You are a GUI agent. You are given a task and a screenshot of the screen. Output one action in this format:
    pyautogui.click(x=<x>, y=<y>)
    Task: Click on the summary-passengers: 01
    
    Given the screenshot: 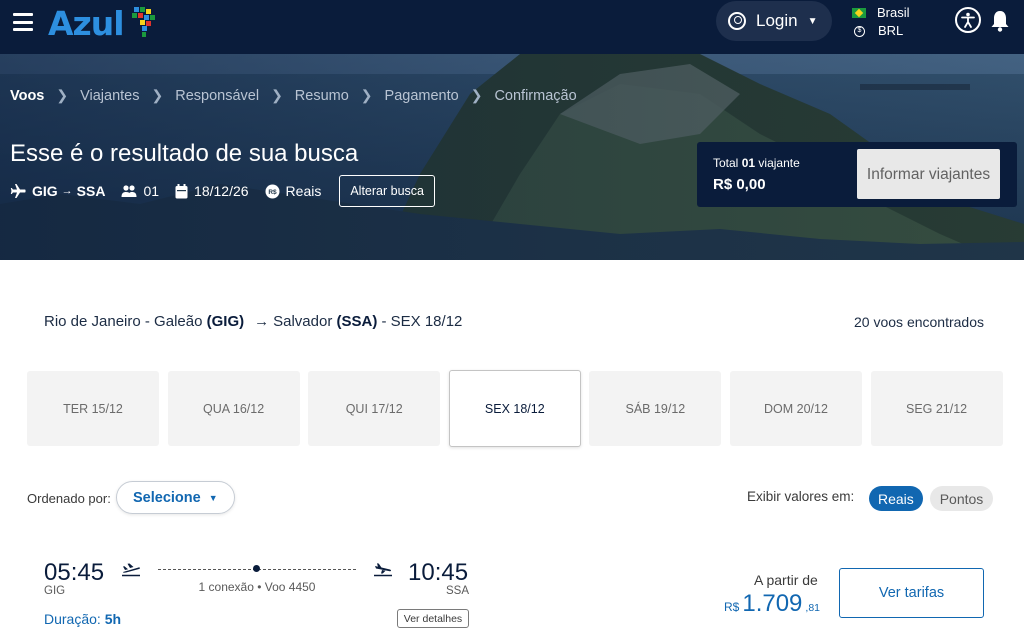 What is the action you would take?
    pyautogui.click(x=140, y=191)
    